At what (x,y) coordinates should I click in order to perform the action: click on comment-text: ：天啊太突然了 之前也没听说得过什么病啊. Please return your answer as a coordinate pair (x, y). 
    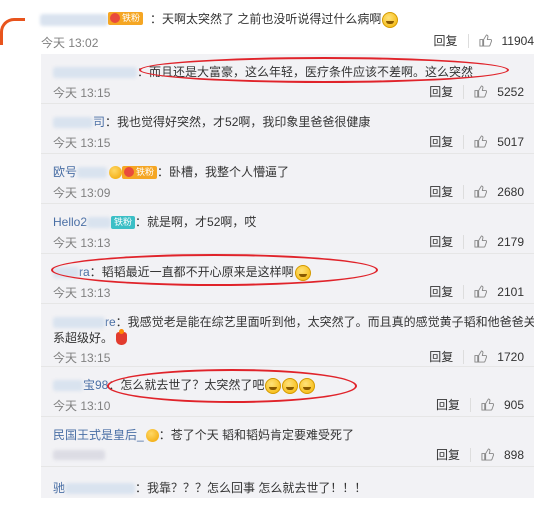
    Looking at the image, I should click on (266, 19).